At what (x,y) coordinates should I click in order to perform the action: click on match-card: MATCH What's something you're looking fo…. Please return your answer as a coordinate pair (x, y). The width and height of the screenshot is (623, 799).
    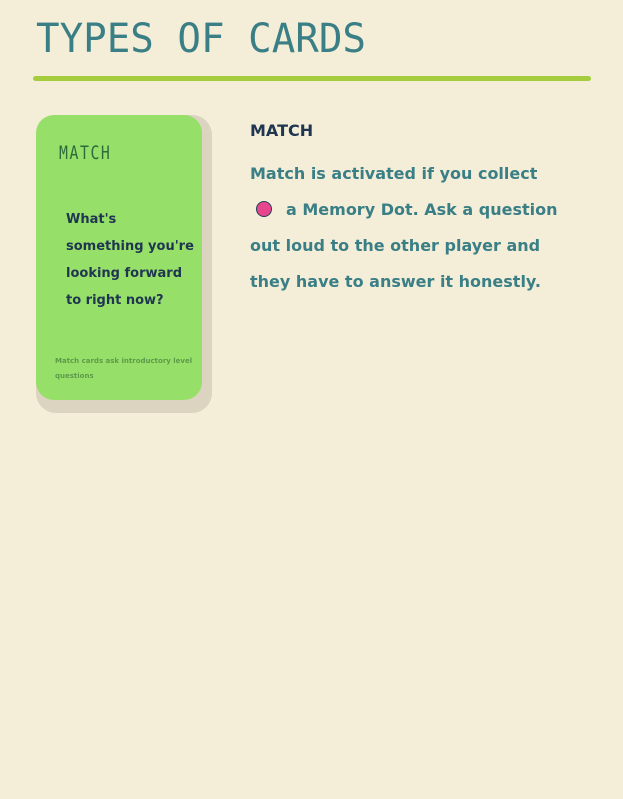
    Looking at the image, I should click on (119, 257).